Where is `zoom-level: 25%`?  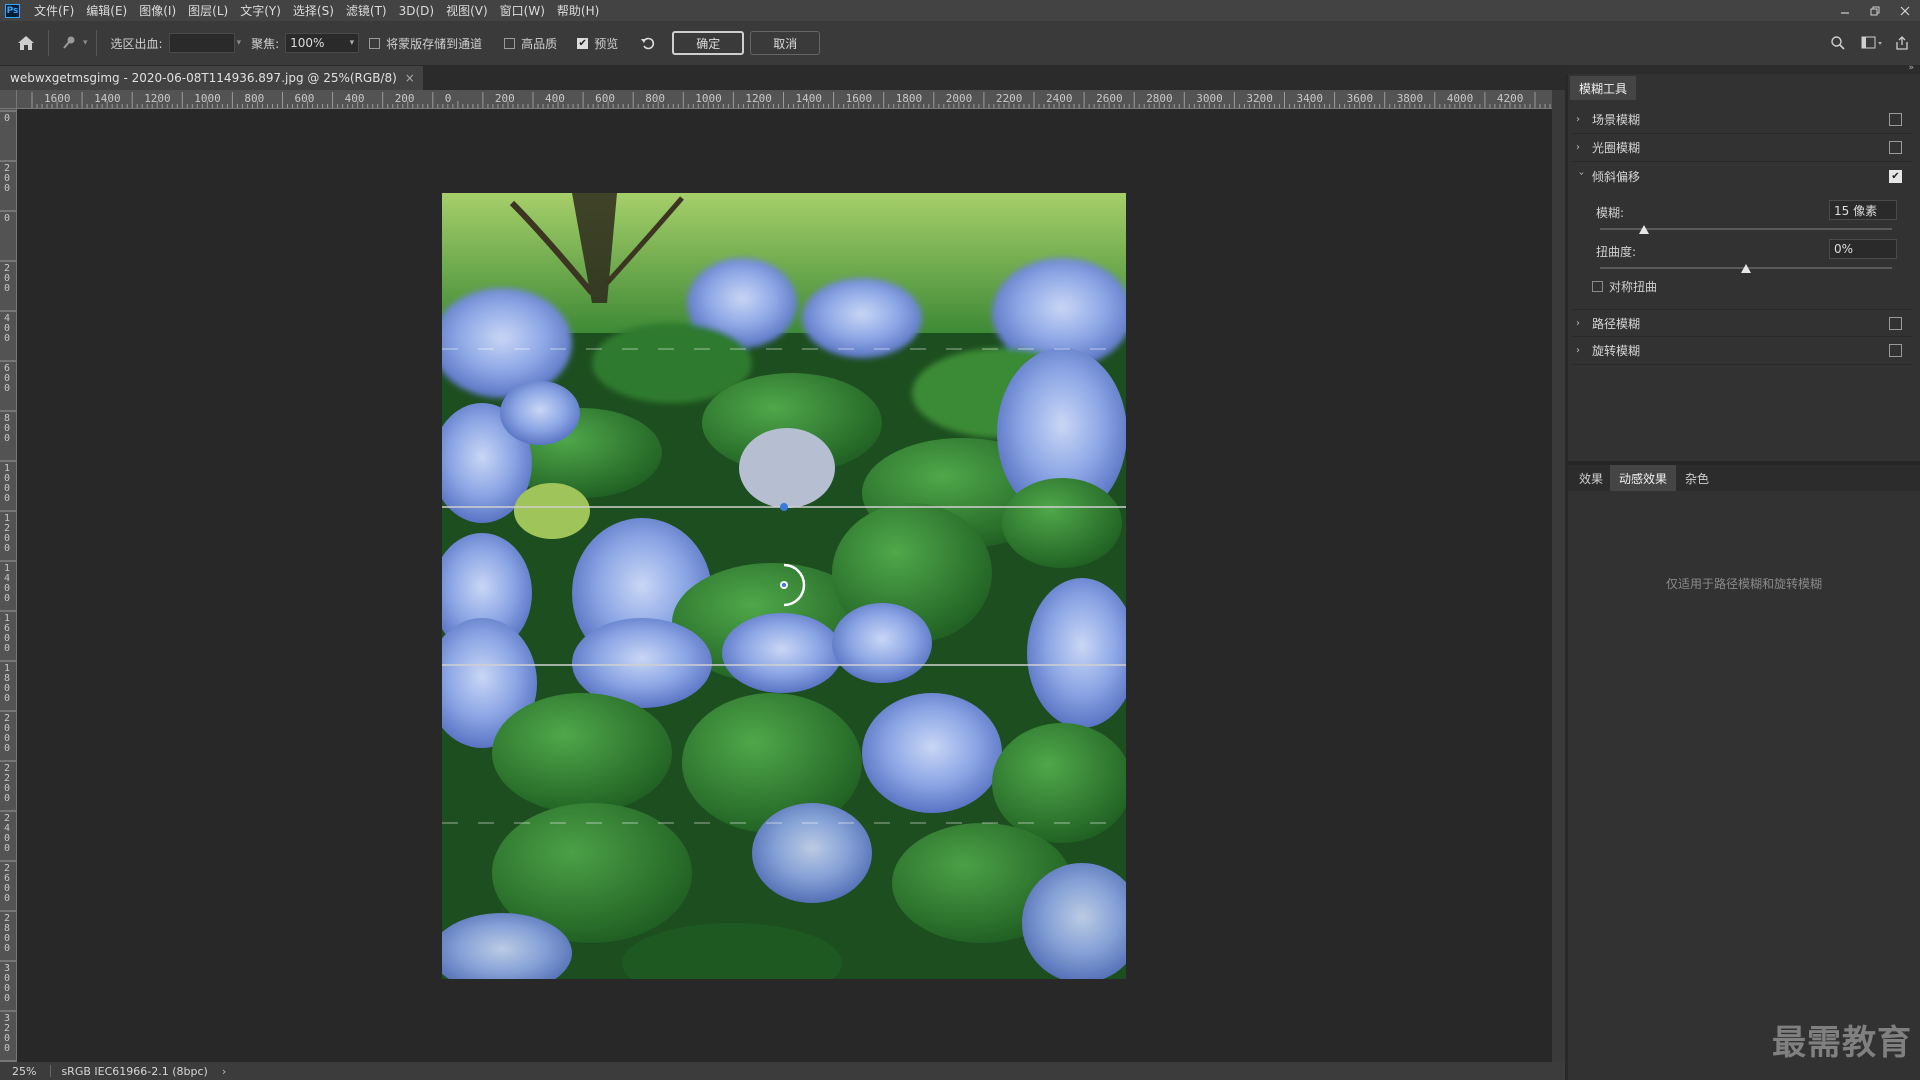 zoom-level: 25% is located at coordinates (24, 1071).